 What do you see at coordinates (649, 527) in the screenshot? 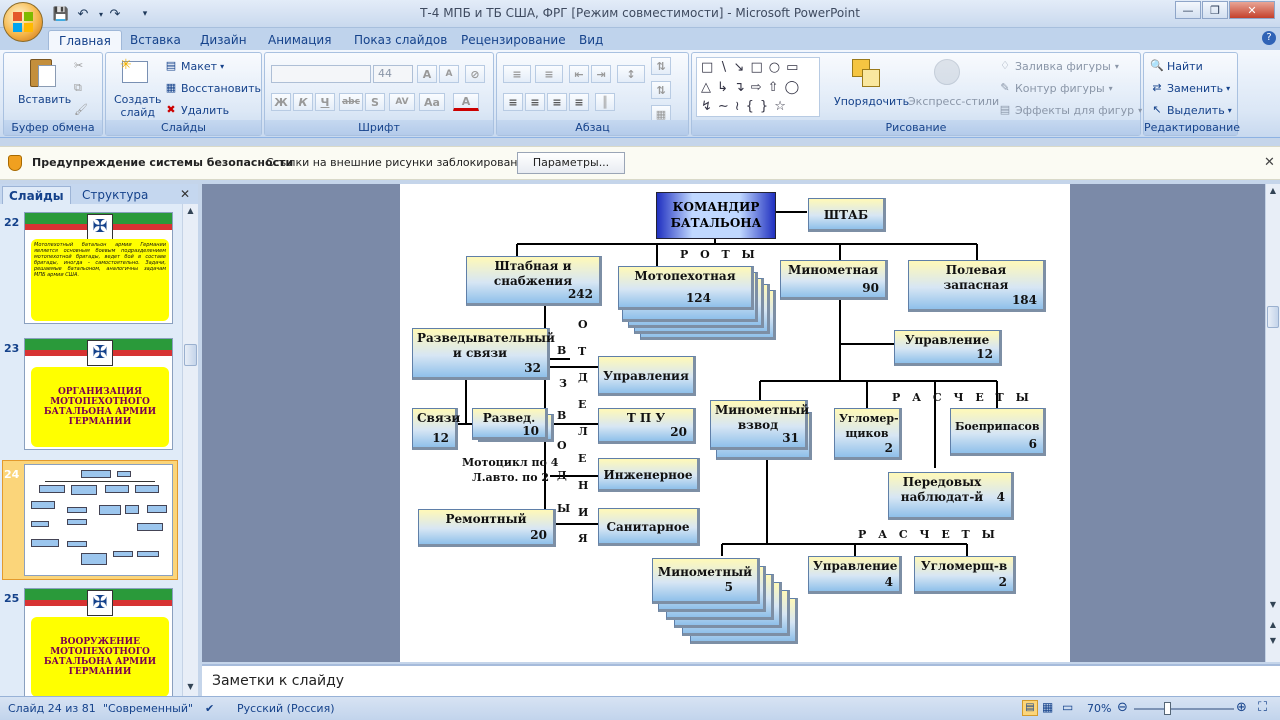
I see `medical-box: Санитарное` at bounding box center [649, 527].